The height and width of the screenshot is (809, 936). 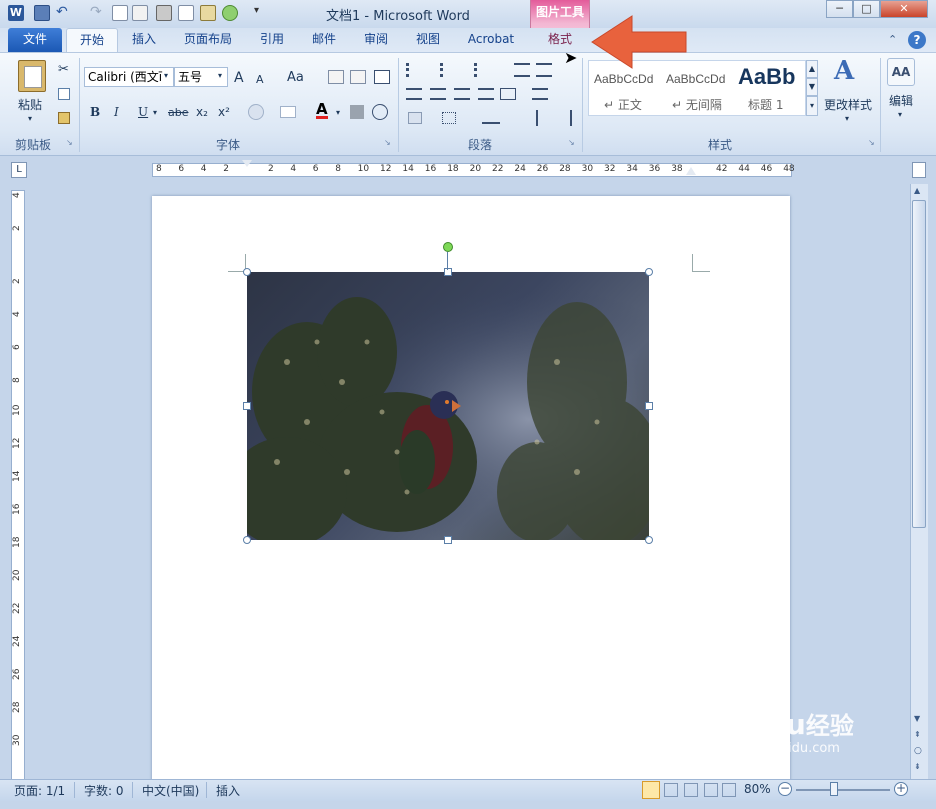 I want to click on resize-handle-s, so click(x=448, y=540).